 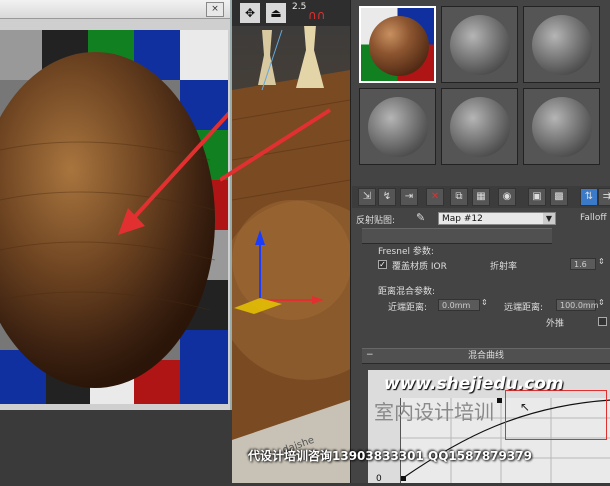 What do you see at coordinates (376, 221) in the screenshot?
I see `reflection-map-label: 反射贴图:` at bounding box center [376, 221].